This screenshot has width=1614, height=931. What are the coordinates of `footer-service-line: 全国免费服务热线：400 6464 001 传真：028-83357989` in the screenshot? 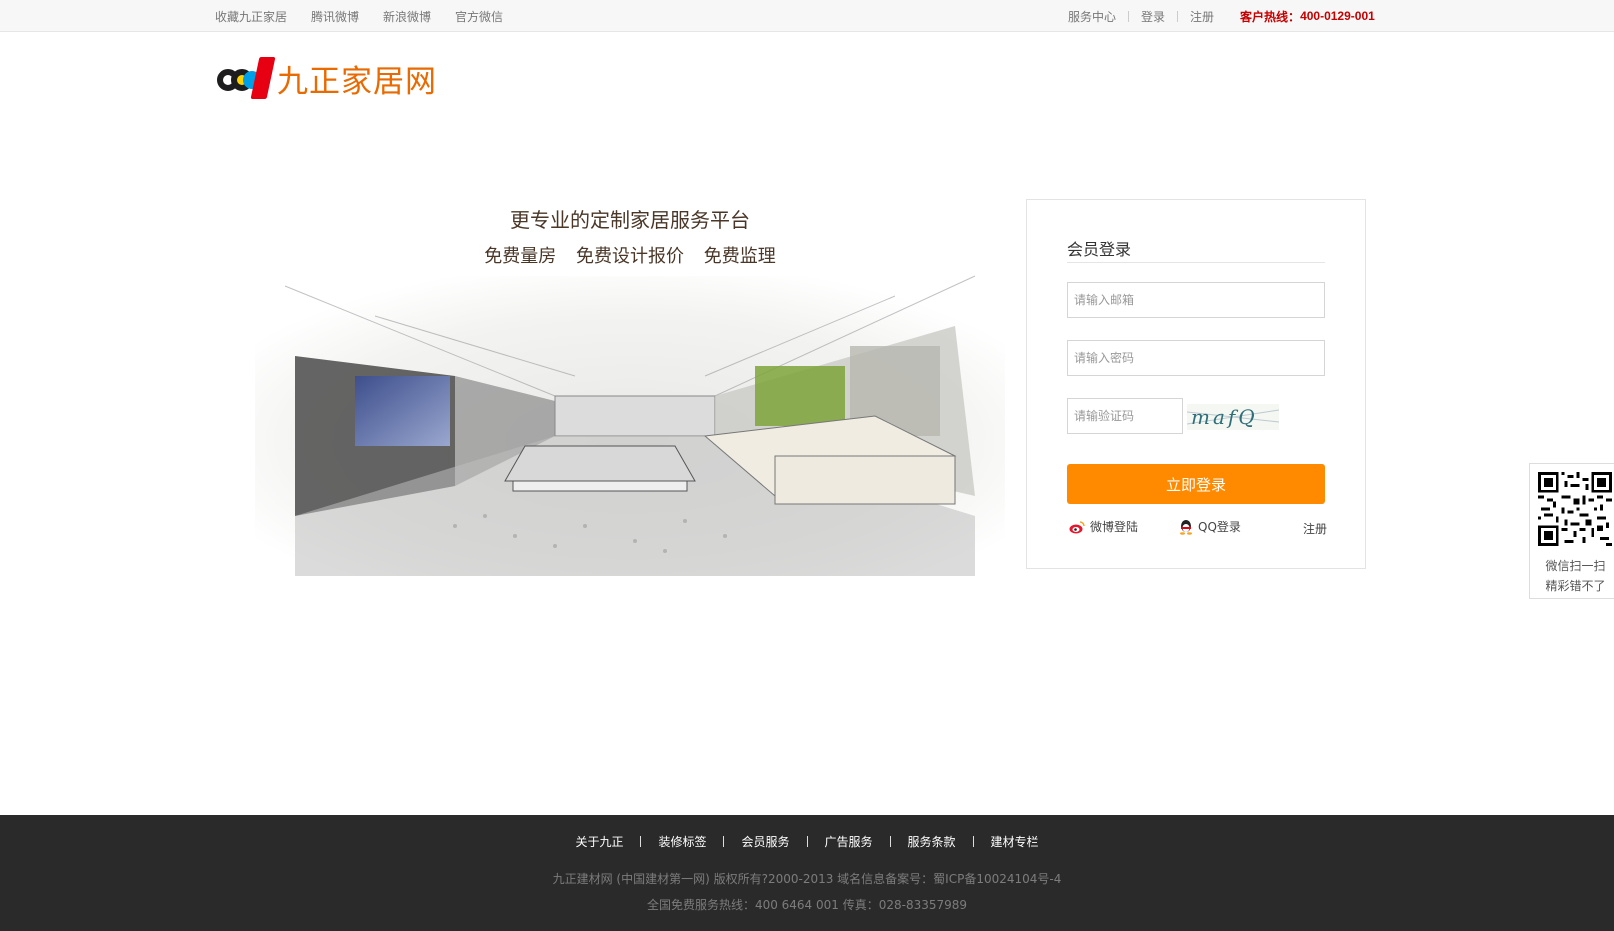 It's located at (807, 905).